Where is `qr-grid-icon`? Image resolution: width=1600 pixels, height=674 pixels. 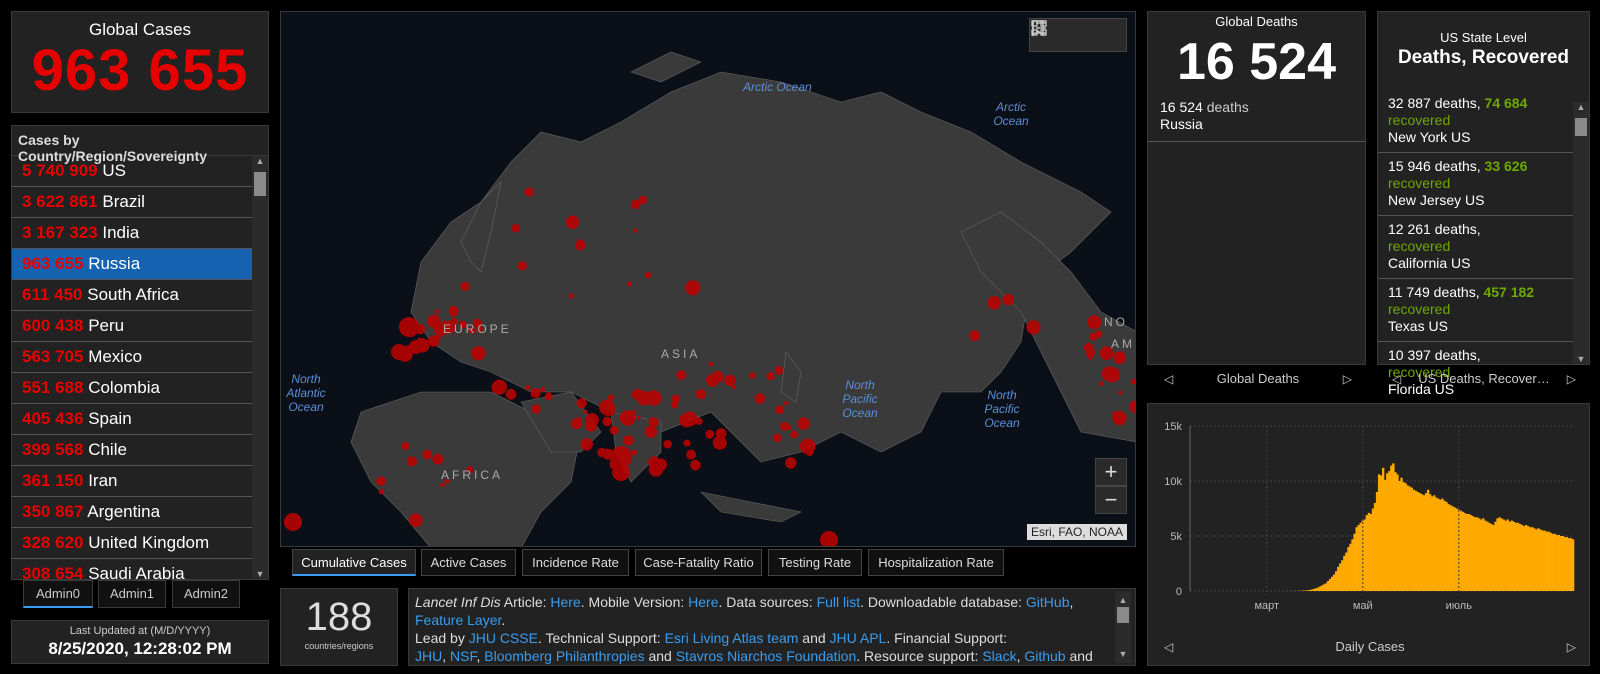
qr-grid-icon is located at coordinates (1039, 28).